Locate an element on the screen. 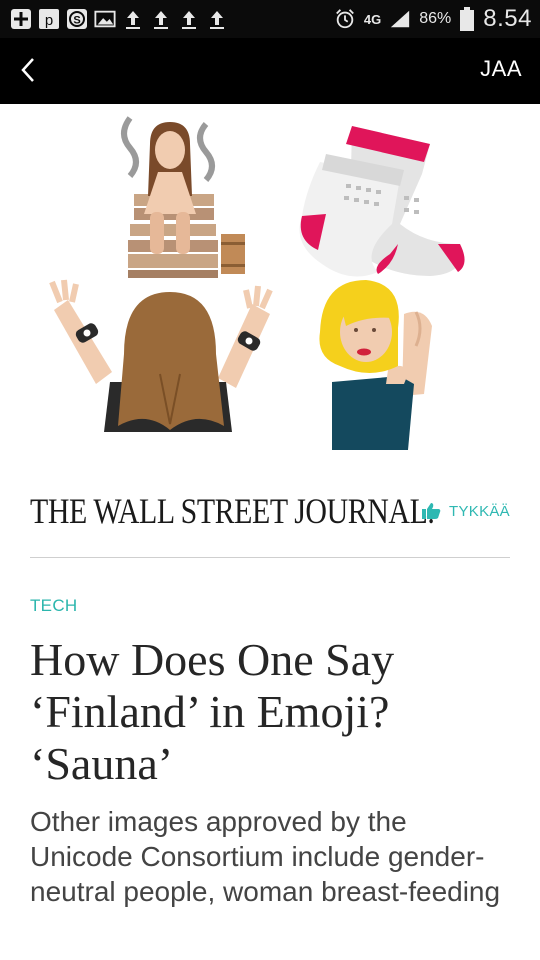  battery-icon is located at coordinates (467, 19).